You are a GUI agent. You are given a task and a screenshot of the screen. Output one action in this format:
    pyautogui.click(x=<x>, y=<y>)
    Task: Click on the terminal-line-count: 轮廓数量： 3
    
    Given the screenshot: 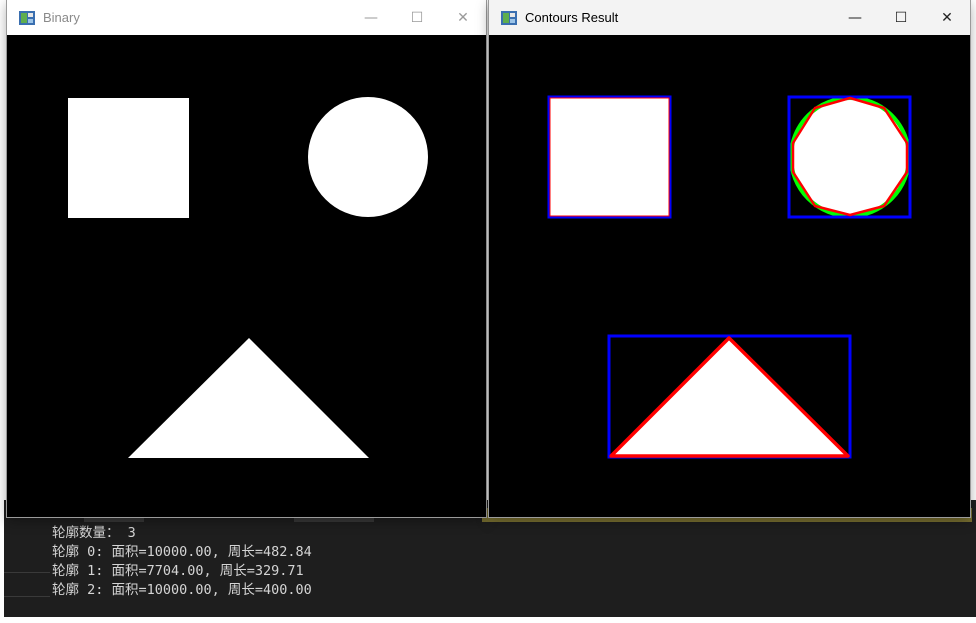 What is the action you would take?
    pyautogui.click(x=94, y=533)
    